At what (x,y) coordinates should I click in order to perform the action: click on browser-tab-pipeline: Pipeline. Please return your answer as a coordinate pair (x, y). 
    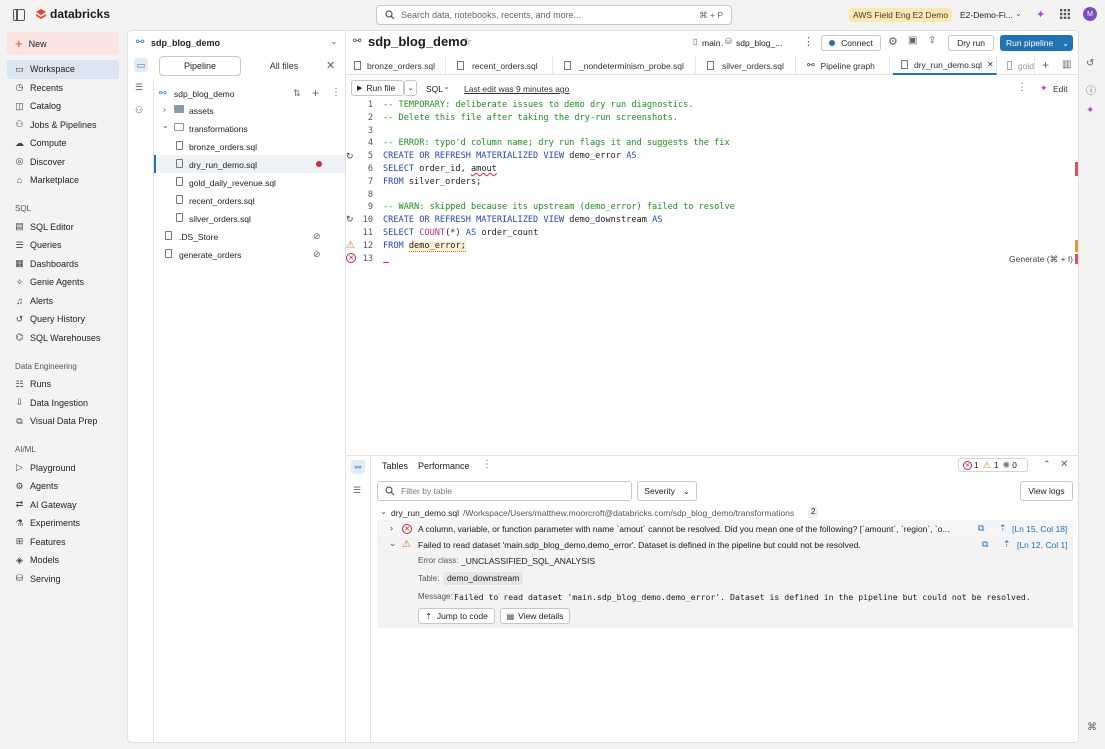
    Looking at the image, I should click on (200, 66).